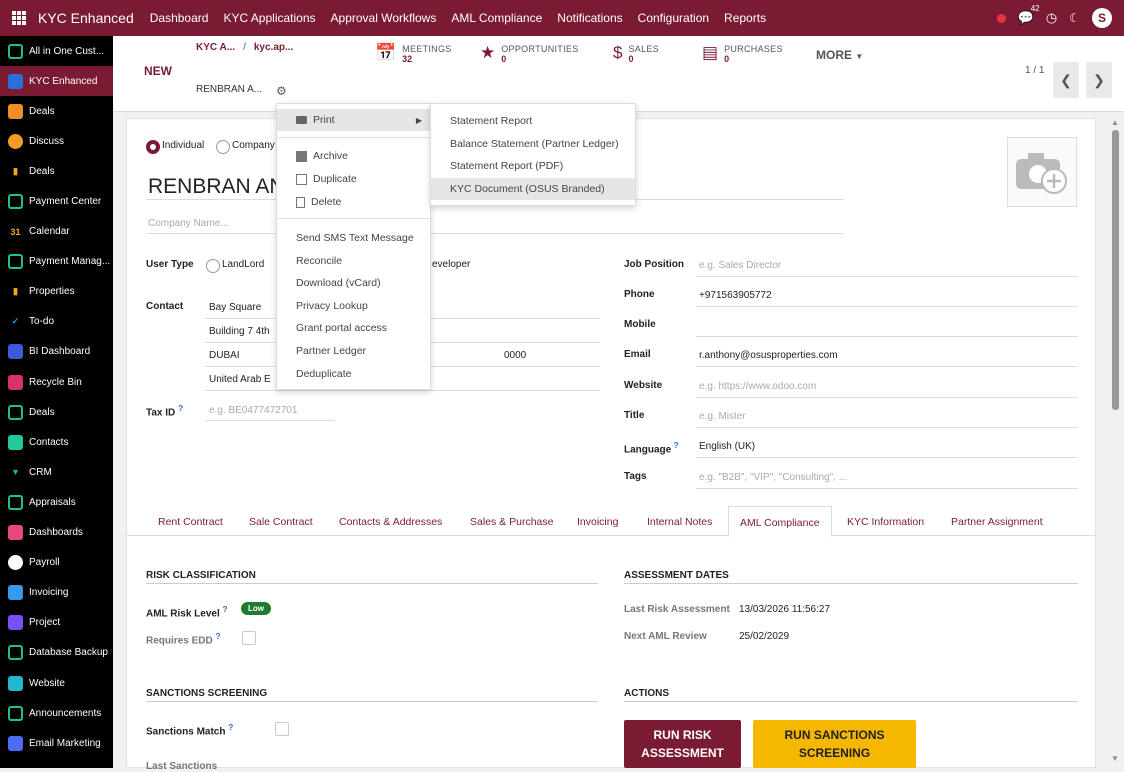 Image resolution: width=1124 pixels, height=772 pixels. Describe the element at coordinates (353, 261) in the screenshot. I see `menu-reconcile: Reconcile` at that location.